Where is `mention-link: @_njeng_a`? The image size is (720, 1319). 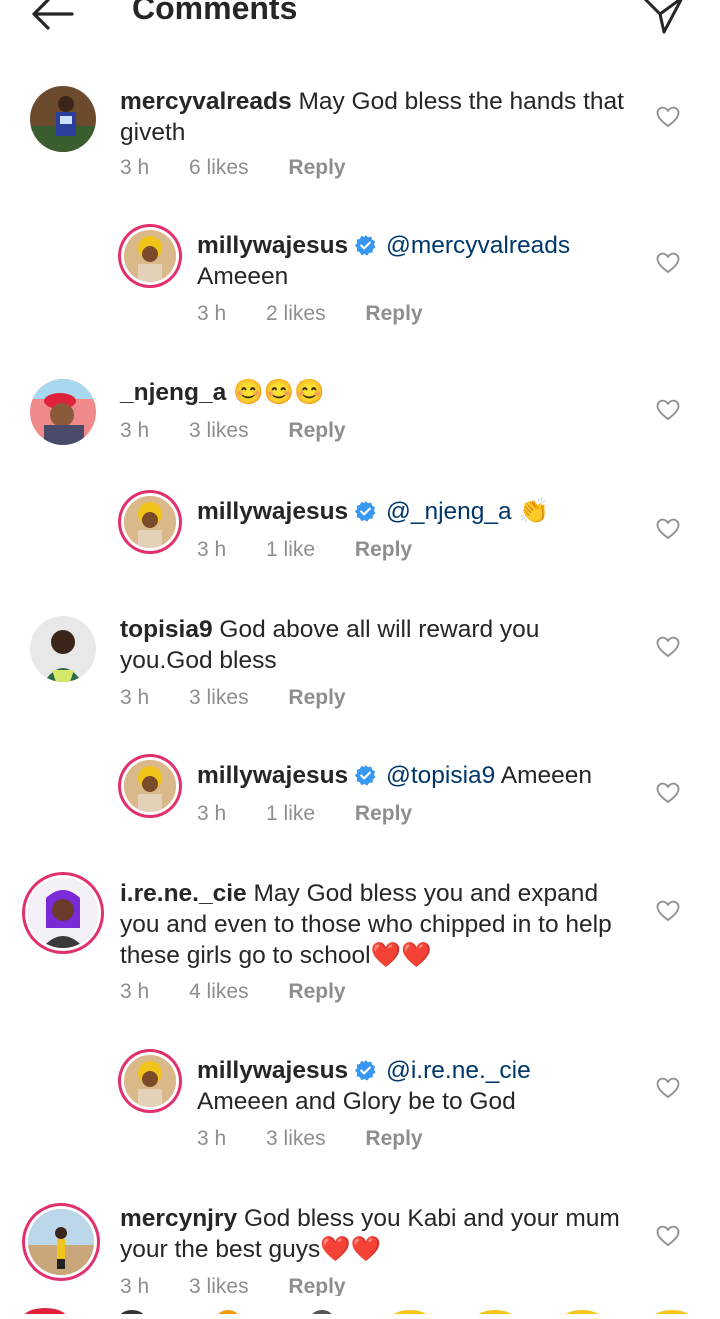
mention-link: @_njeng_a is located at coordinates (449, 511).